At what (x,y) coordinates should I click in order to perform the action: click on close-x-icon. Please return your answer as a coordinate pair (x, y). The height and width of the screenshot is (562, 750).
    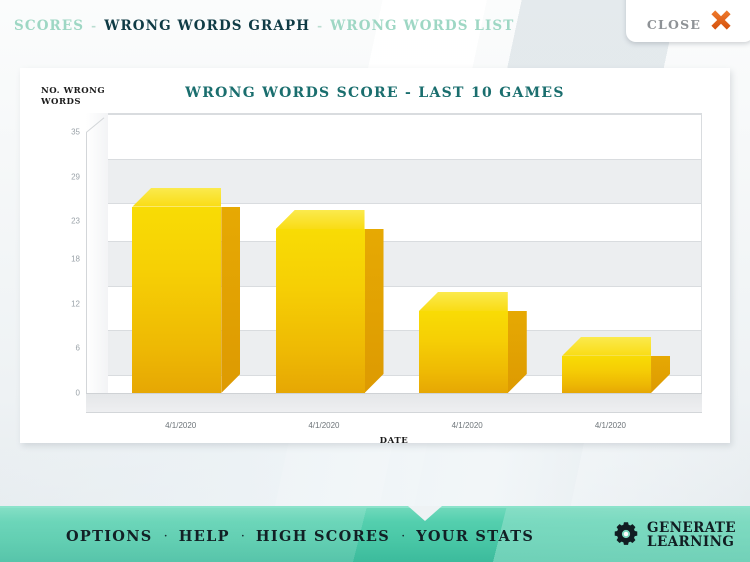
    Looking at the image, I should click on (721, 20).